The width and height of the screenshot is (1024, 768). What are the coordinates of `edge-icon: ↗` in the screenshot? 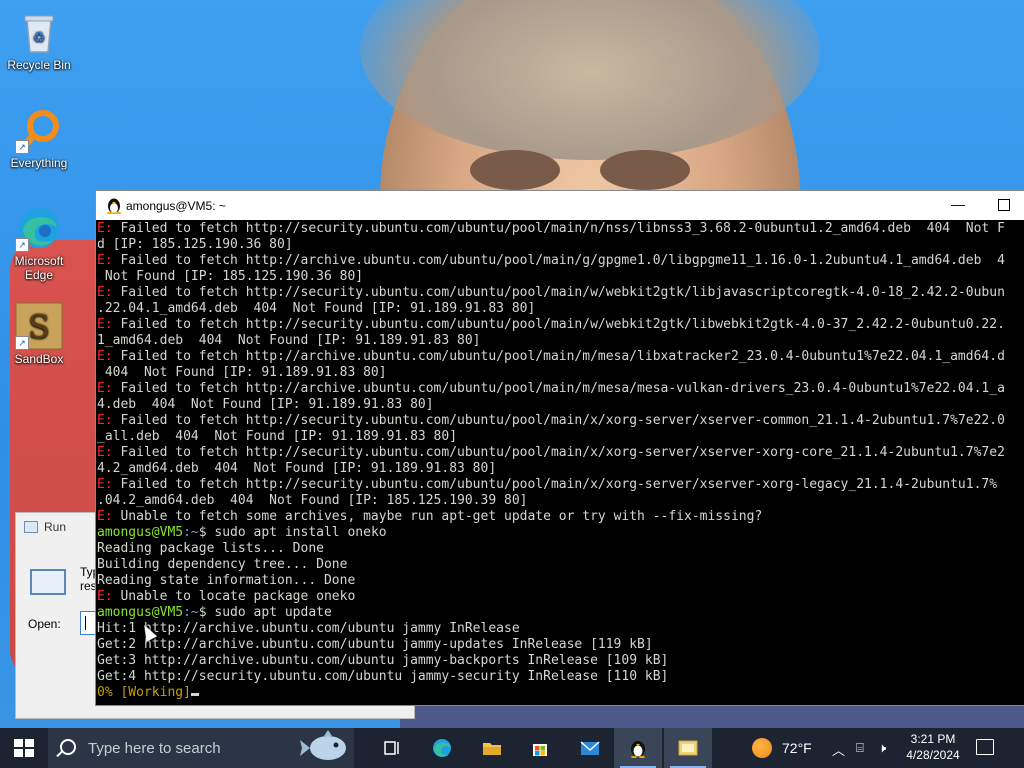 It's located at (39, 228).